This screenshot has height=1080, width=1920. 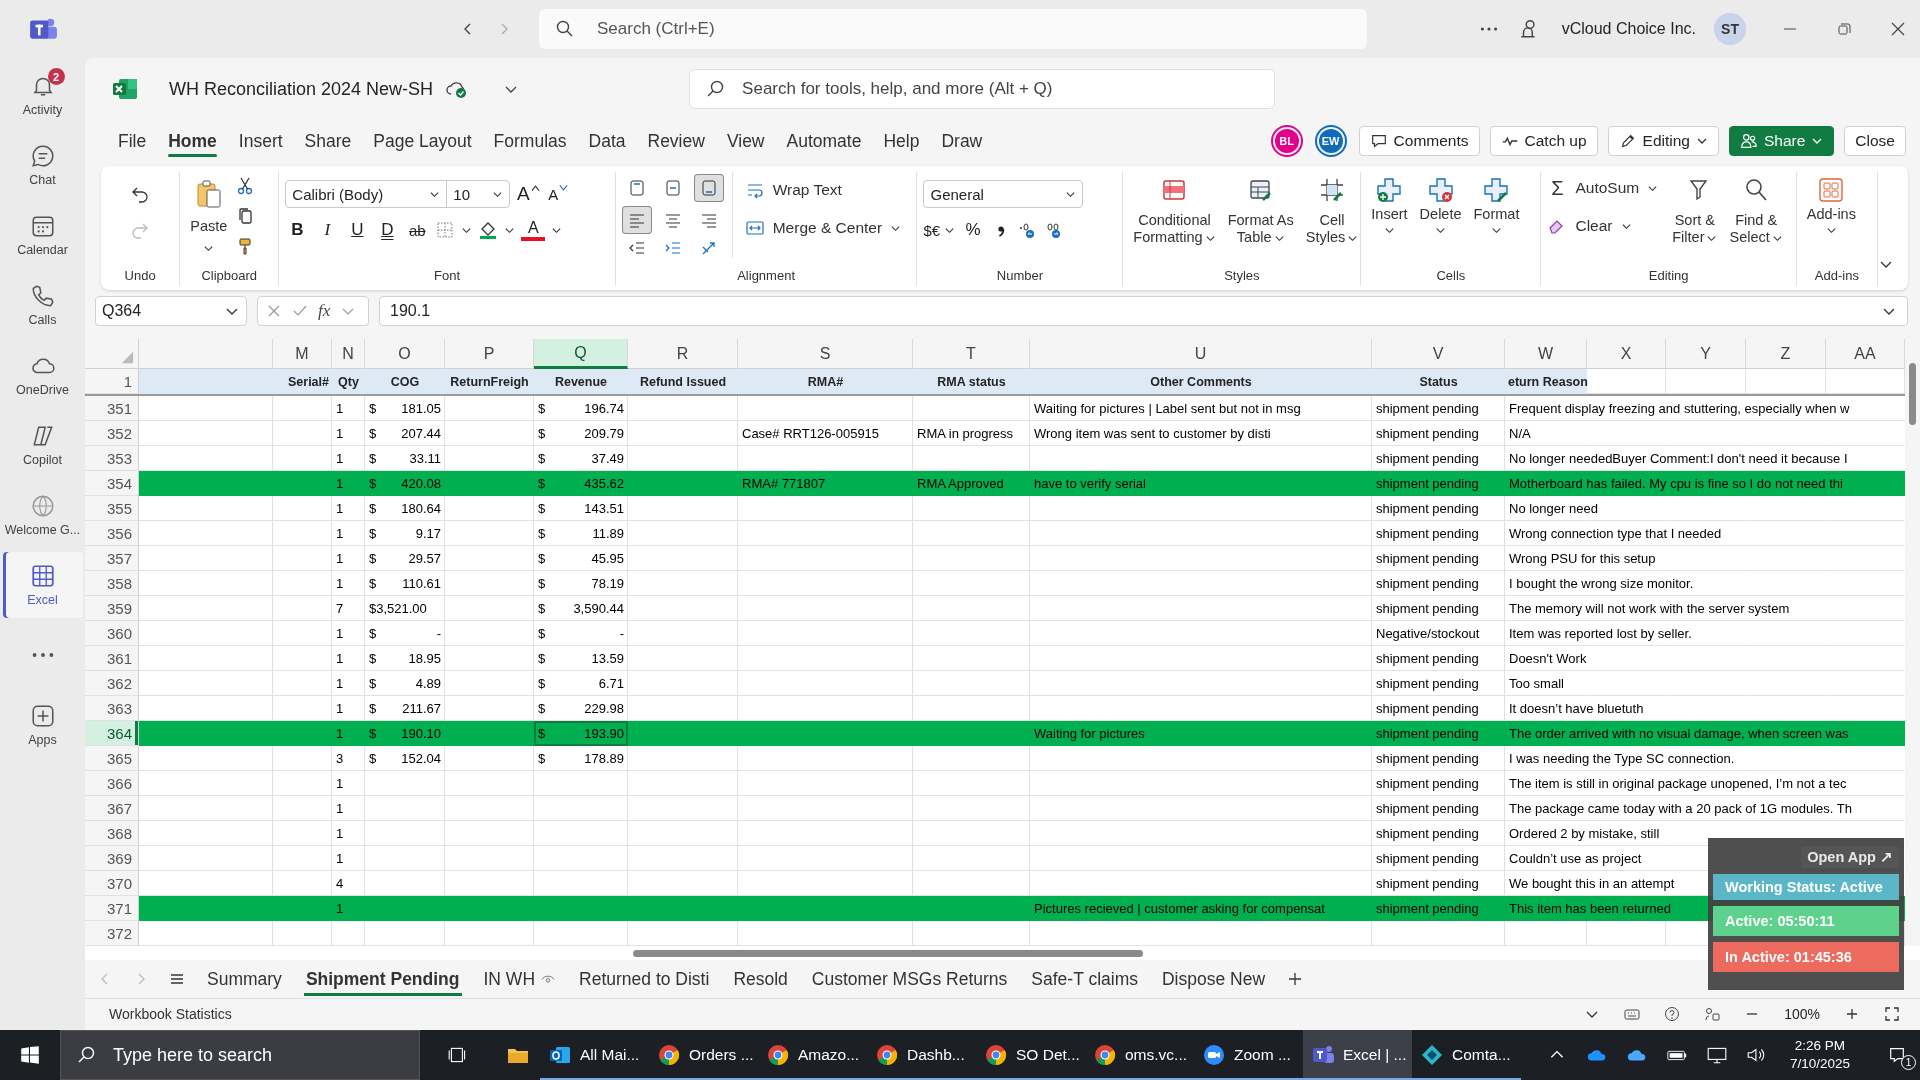 What do you see at coordinates (112, 883) in the screenshot?
I see `row-header: 370` at bounding box center [112, 883].